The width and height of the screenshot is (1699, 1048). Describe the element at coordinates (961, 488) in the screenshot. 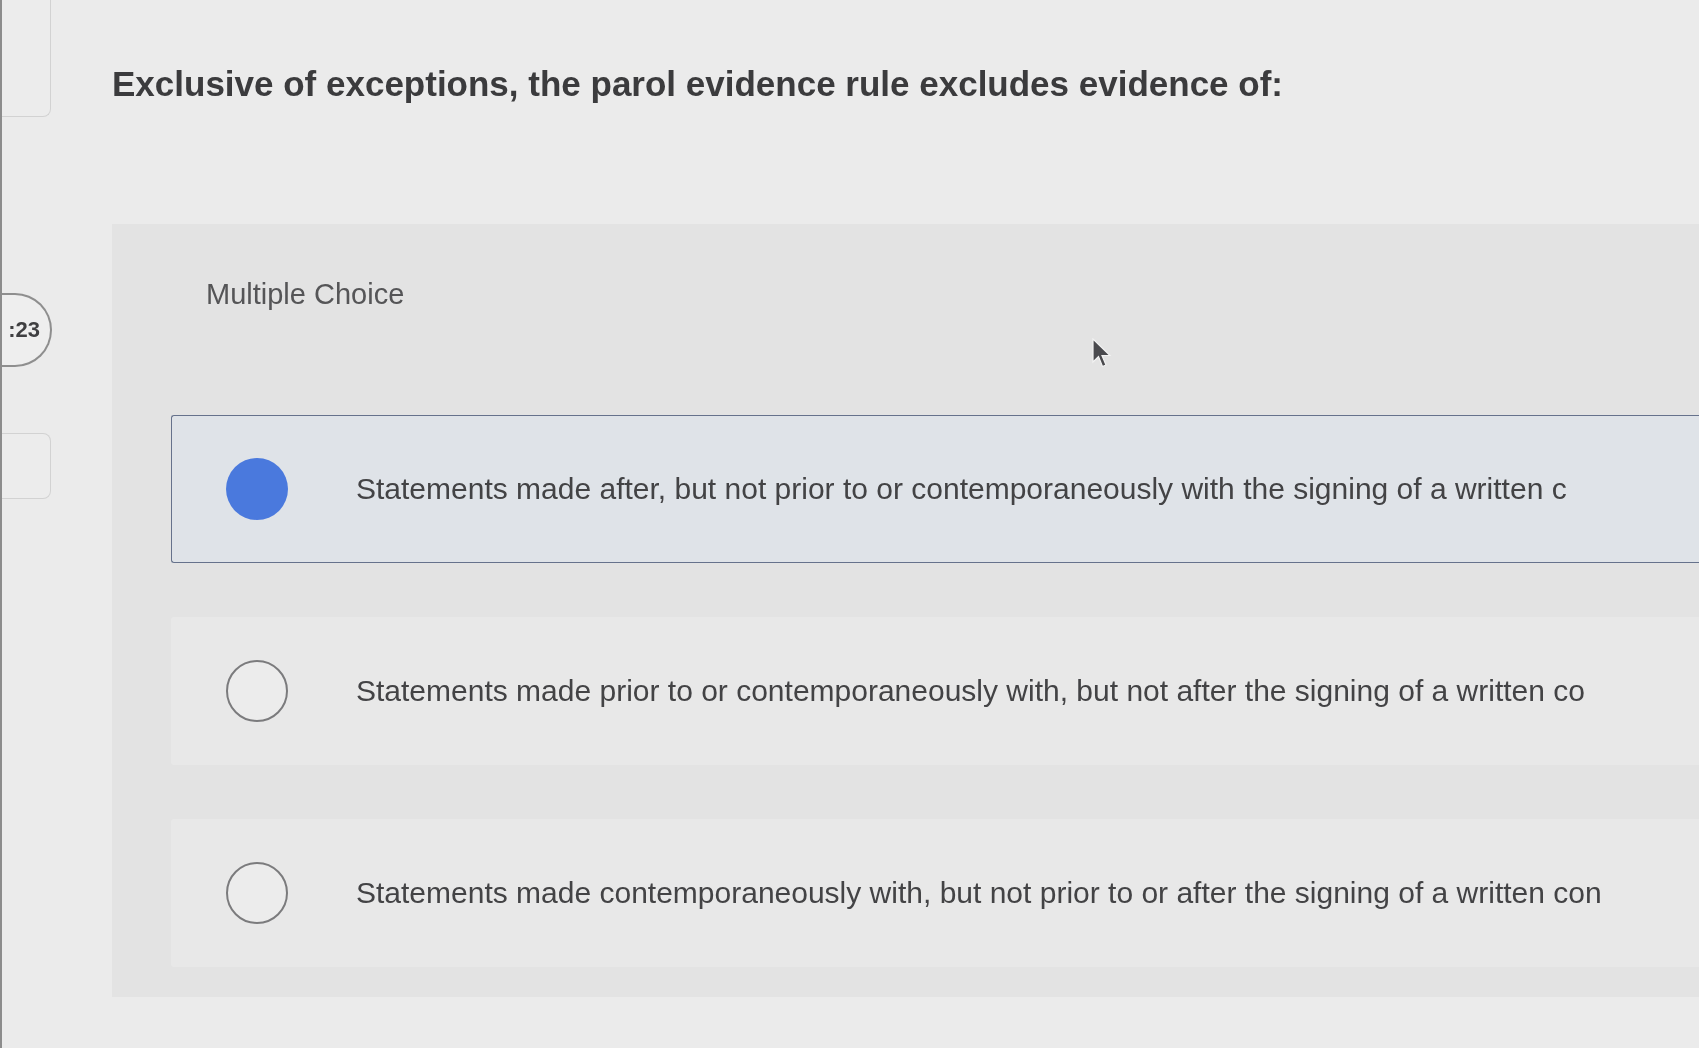

I see `option-text: Statements made after, but not prior to or contemporaneously with the signing of a written c` at that location.